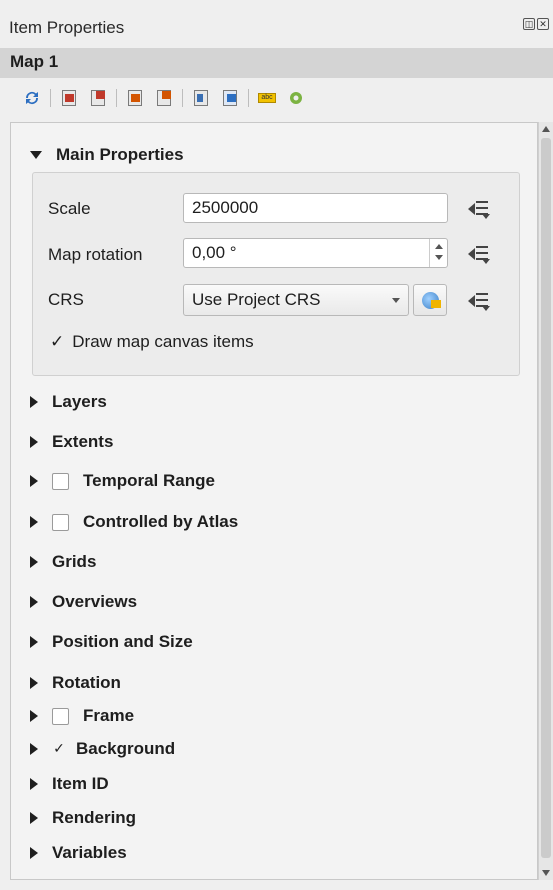 This screenshot has width=553, height=890. I want to click on panel-title: Item Properties, so click(67, 27).